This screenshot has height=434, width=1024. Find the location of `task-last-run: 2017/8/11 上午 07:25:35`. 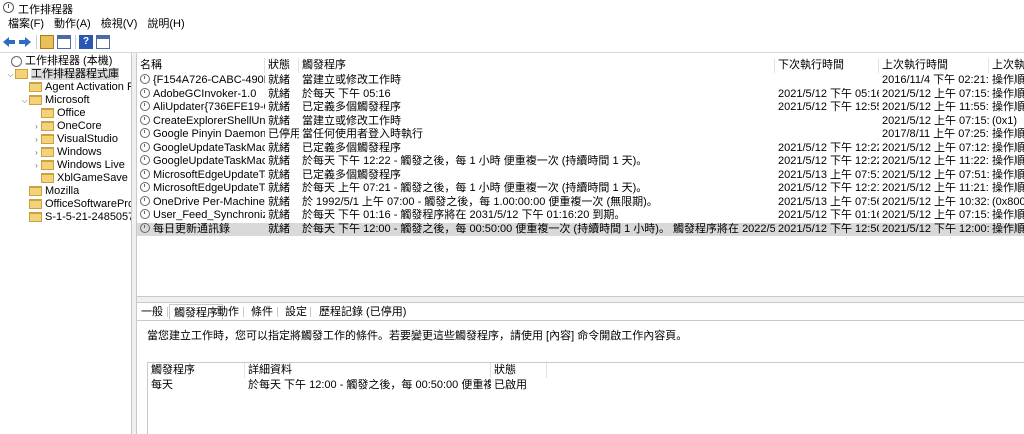

task-last-run: 2017/8/11 上午 07:25:35 is located at coordinates (934, 134).